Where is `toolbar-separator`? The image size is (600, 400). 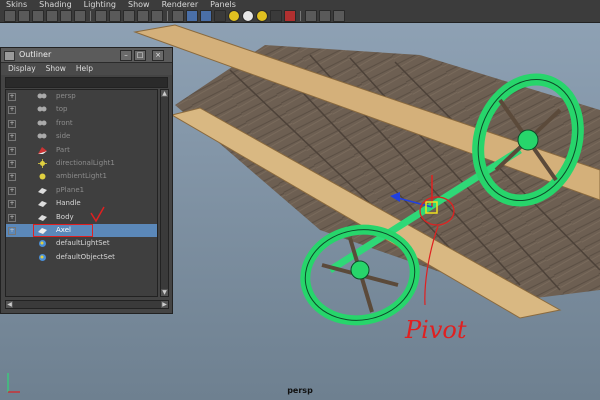
toolbar-separator is located at coordinates (167, 15).